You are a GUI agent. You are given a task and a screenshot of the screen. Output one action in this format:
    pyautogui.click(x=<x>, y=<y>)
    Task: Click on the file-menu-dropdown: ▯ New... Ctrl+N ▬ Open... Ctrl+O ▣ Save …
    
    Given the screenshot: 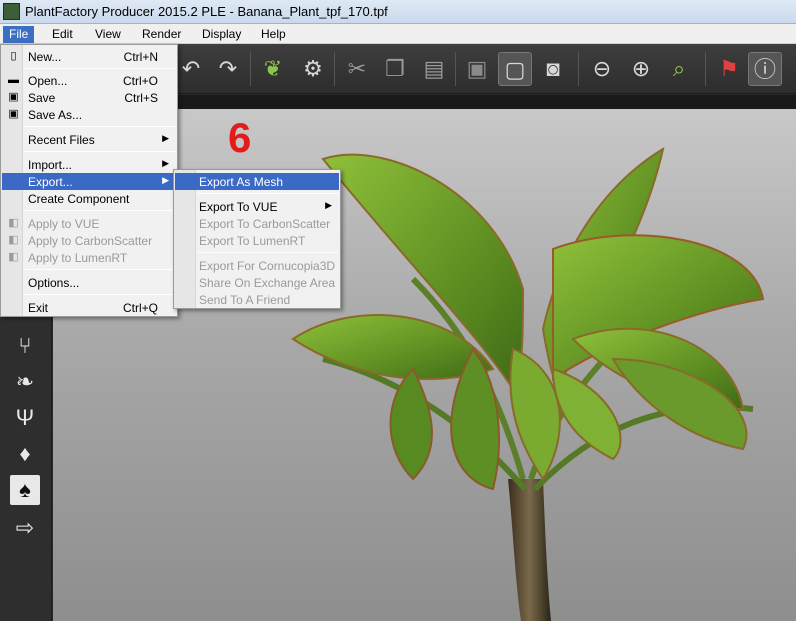 What is the action you would take?
    pyautogui.click(x=89, y=180)
    